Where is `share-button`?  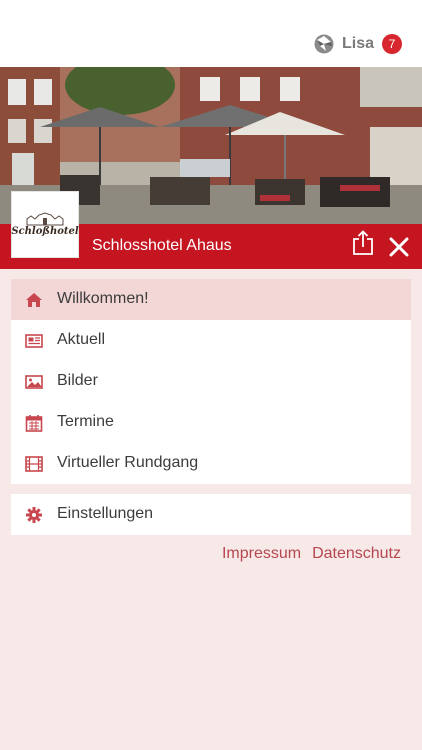
share-button is located at coordinates (363, 243).